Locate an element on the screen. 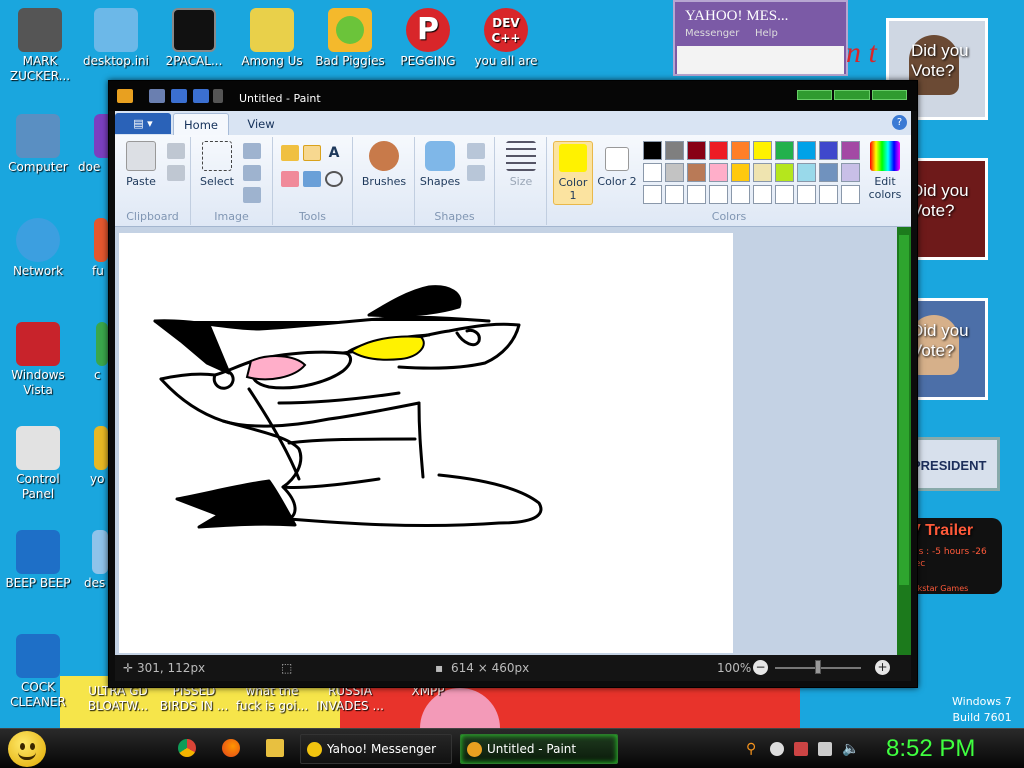 The width and height of the screenshot is (1024, 768). maximize-button is located at coordinates (852, 95).